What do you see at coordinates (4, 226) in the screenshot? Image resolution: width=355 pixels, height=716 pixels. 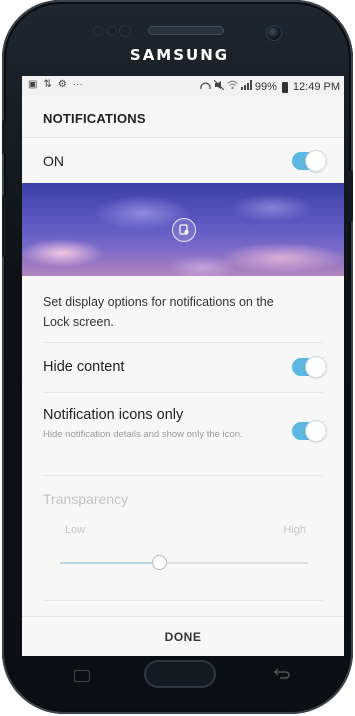 I see `volume-down-button` at bounding box center [4, 226].